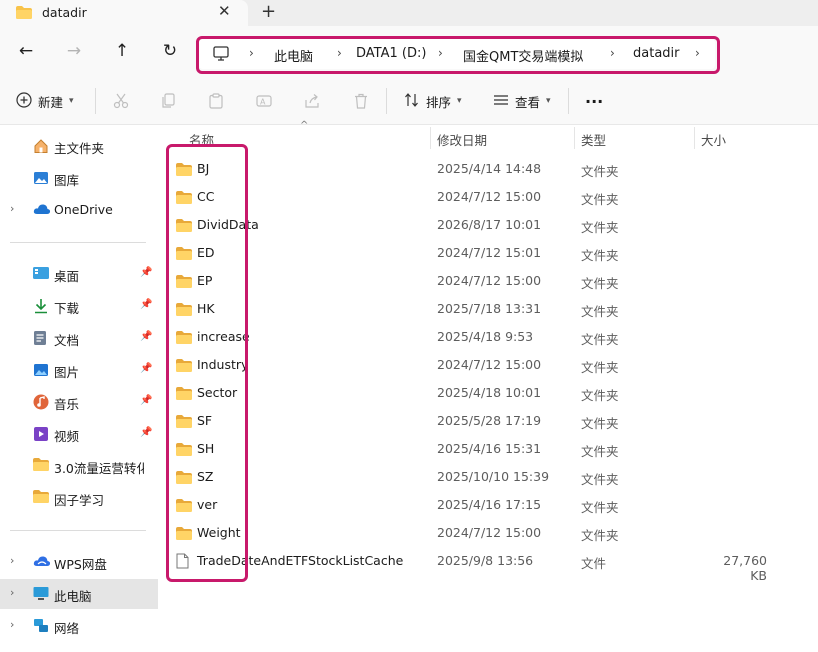 The width and height of the screenshot is (818, 652). I want to click on close-tab-button: ✕, so click(224, 11).